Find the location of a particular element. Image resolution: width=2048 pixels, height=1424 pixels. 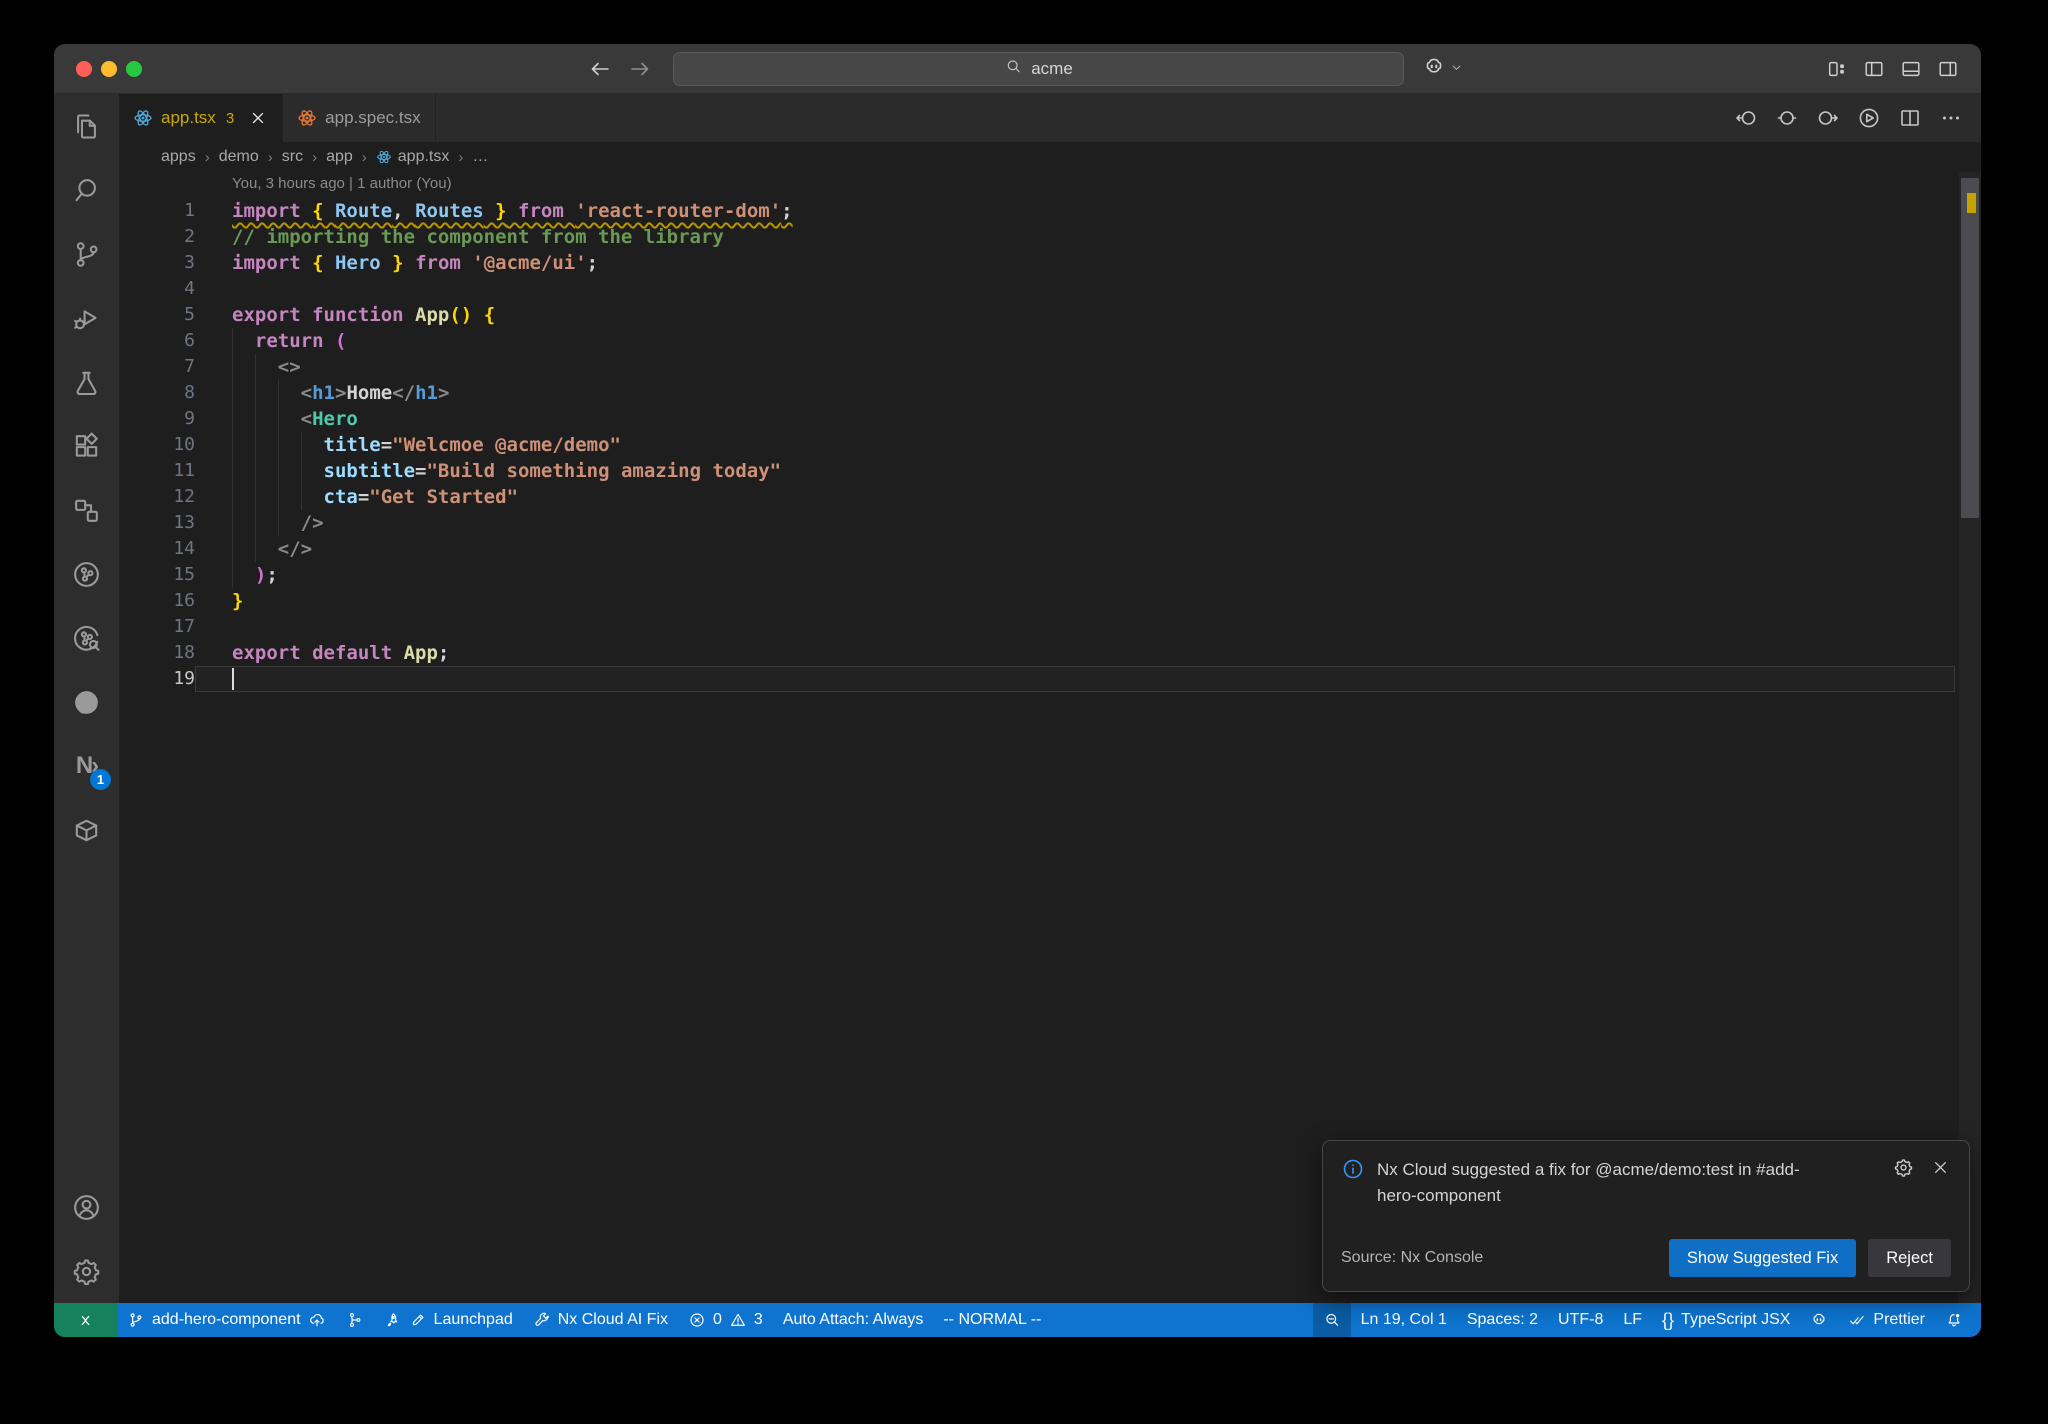

scrollbar is located at coordinates (1970, 737).